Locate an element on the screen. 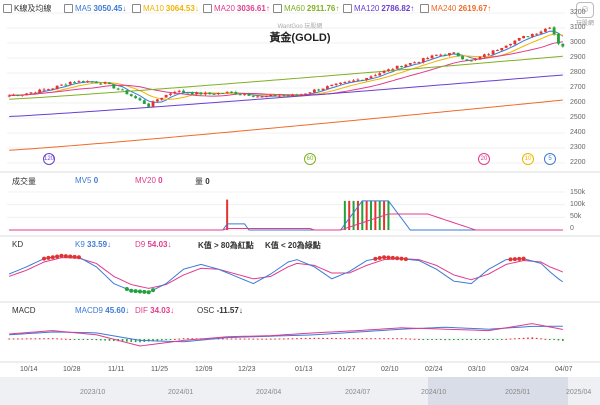 Image resolution: width=600 pixels, height=405 pixels. nav-label: 2024/01 is located at coordinates (181, 392).